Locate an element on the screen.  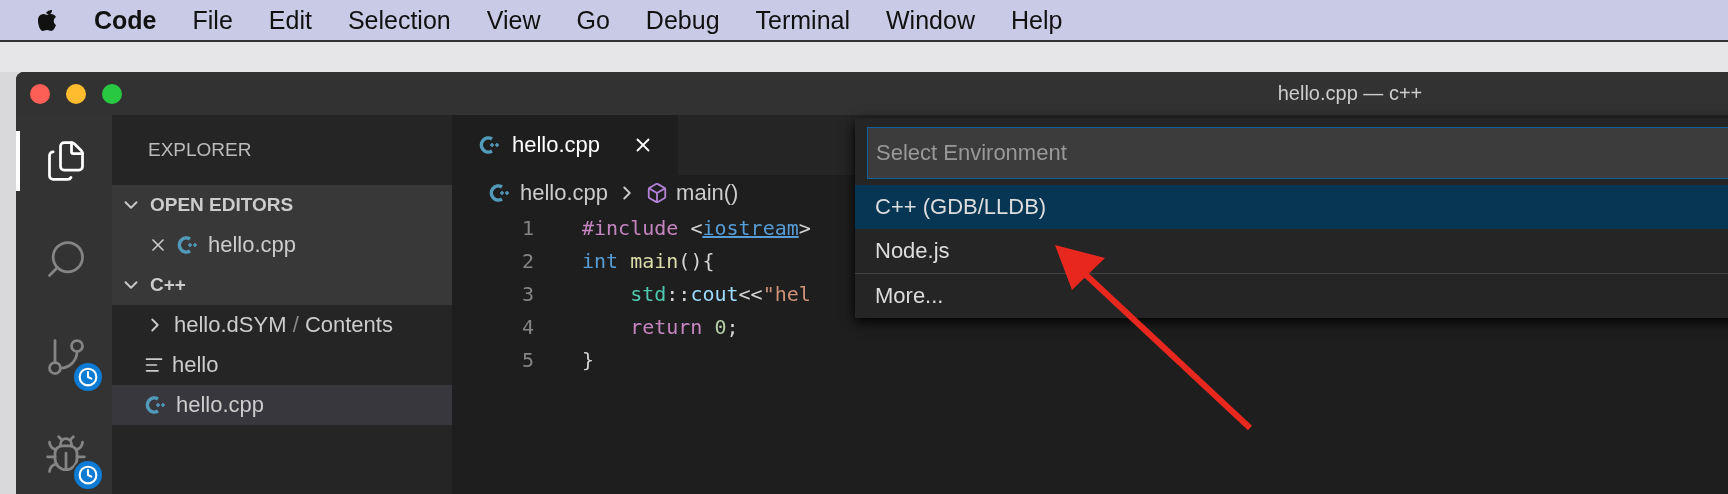
code-line: return 0; is located at coordinates (684, 326).